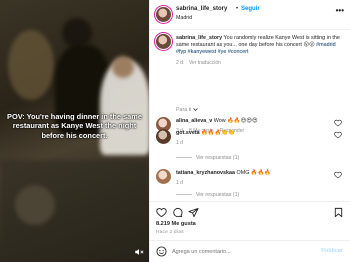 Image resolution: width=350 pixels, height=262 pixels. Describe the element at coordinates (261, 121) in the screenshot. I see `comment-text: alina_alieva_v Wow 🔥🔥😍😍😍` at that location.